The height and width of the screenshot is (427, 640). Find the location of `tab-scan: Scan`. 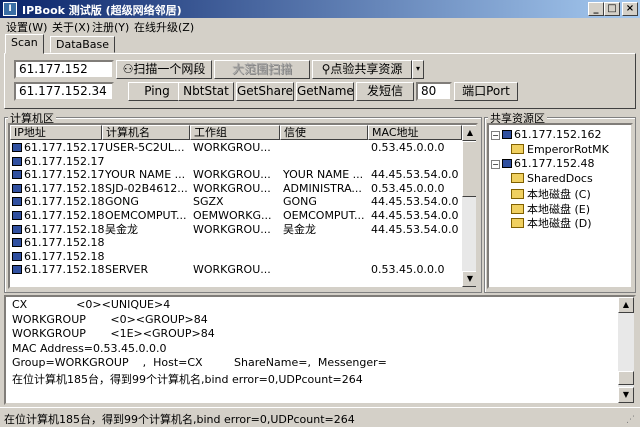

tab-scan: Scan is located at coordinates (24, 44).